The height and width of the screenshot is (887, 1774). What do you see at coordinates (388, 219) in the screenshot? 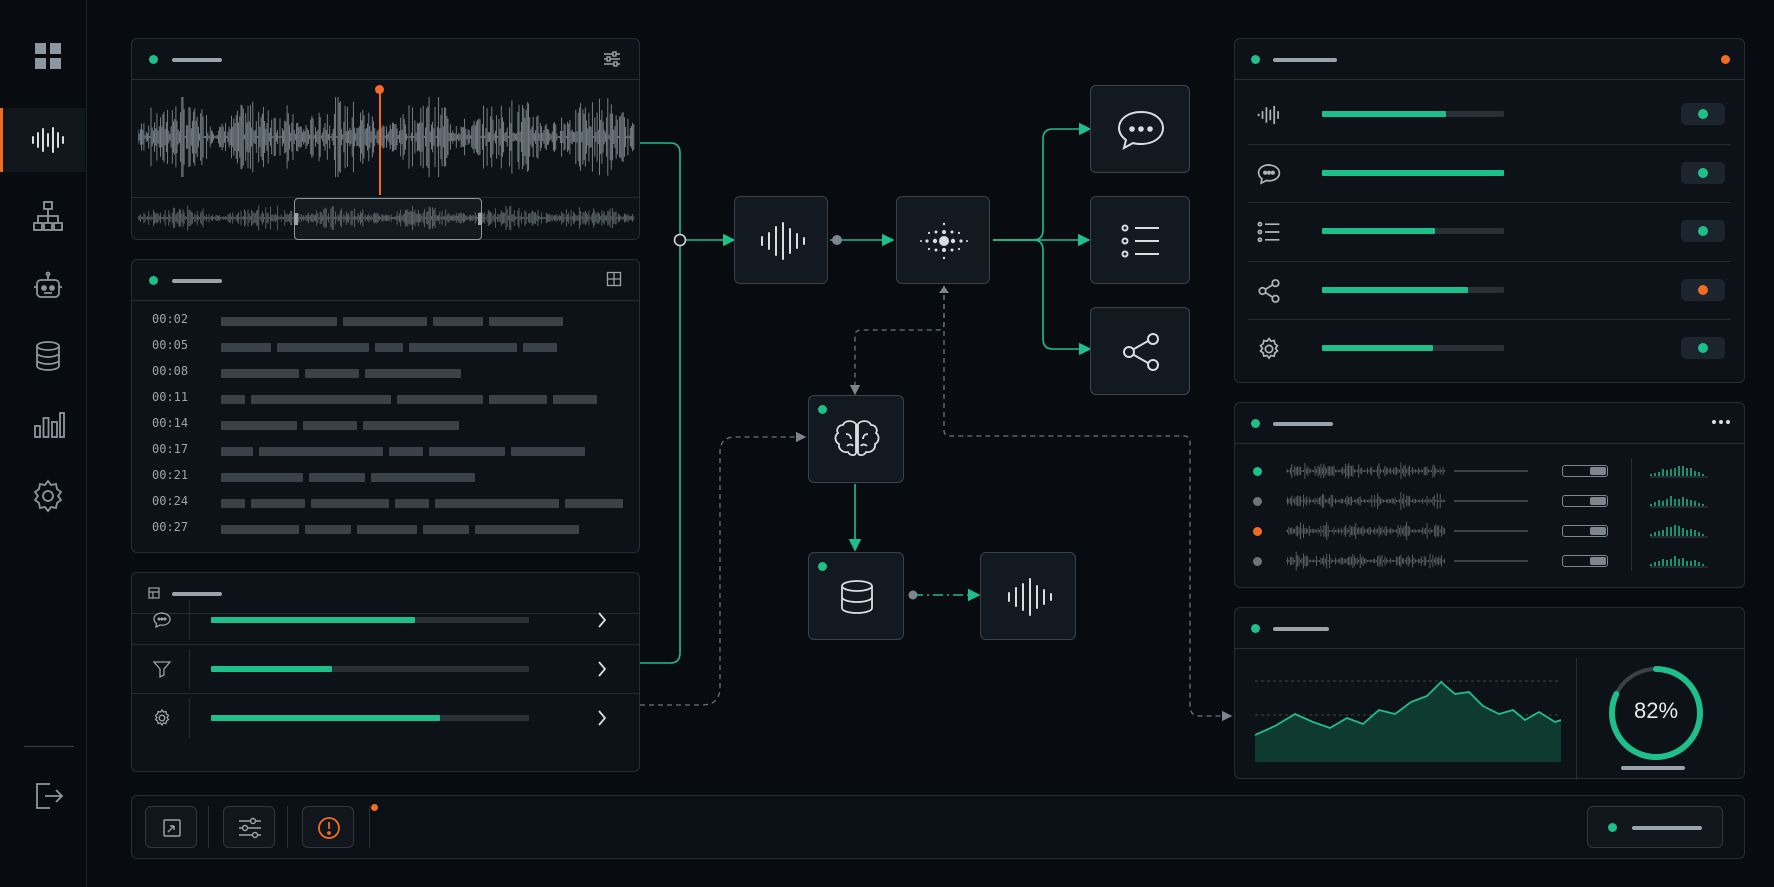
I see `selection-window` at bounding box center [388, 219].